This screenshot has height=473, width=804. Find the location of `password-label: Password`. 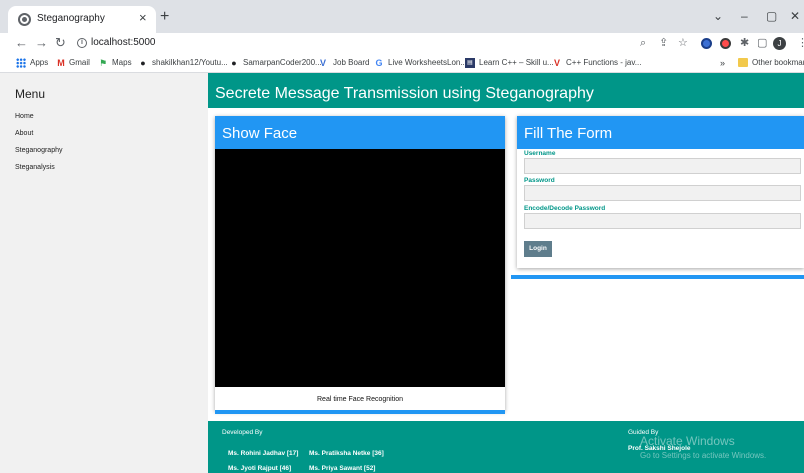

password-label: Password is located at coordinates (539, 180).